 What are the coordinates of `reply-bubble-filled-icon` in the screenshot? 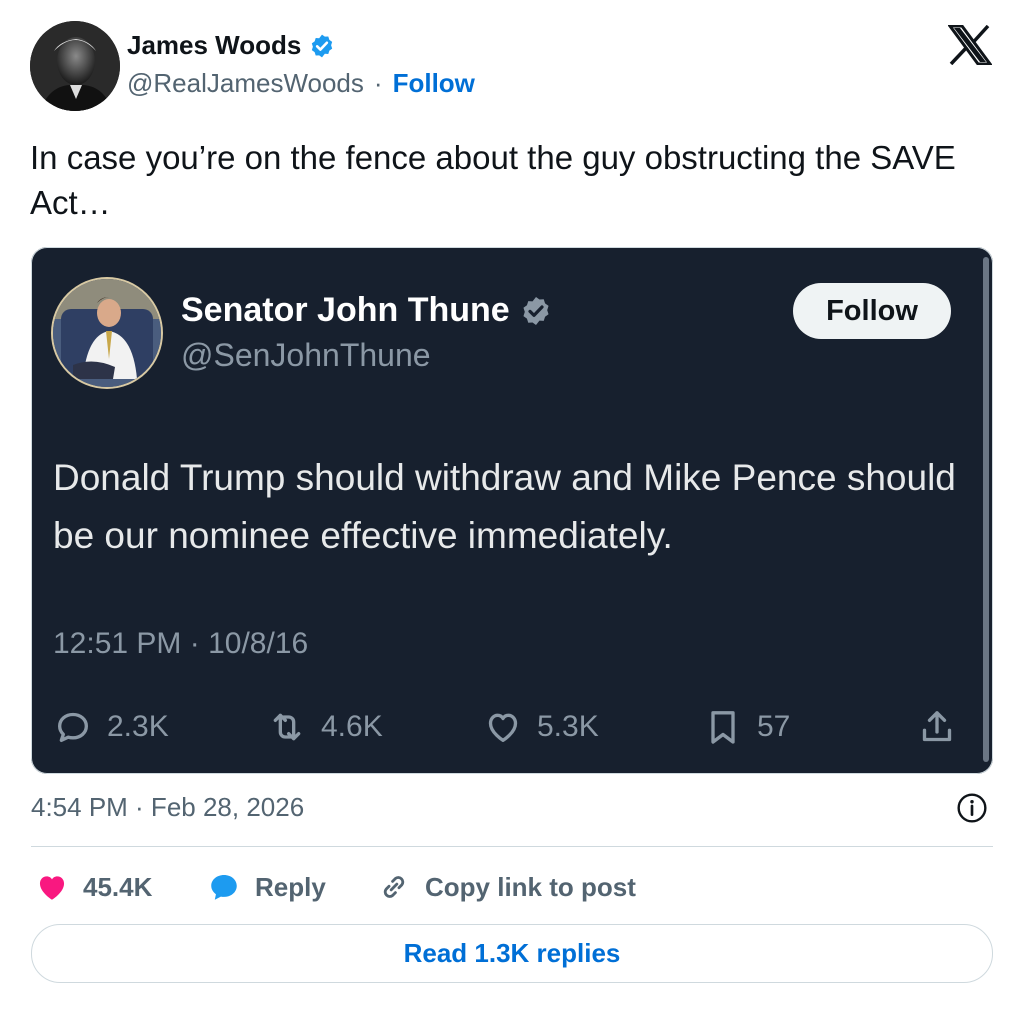 It's located at (224, 887).